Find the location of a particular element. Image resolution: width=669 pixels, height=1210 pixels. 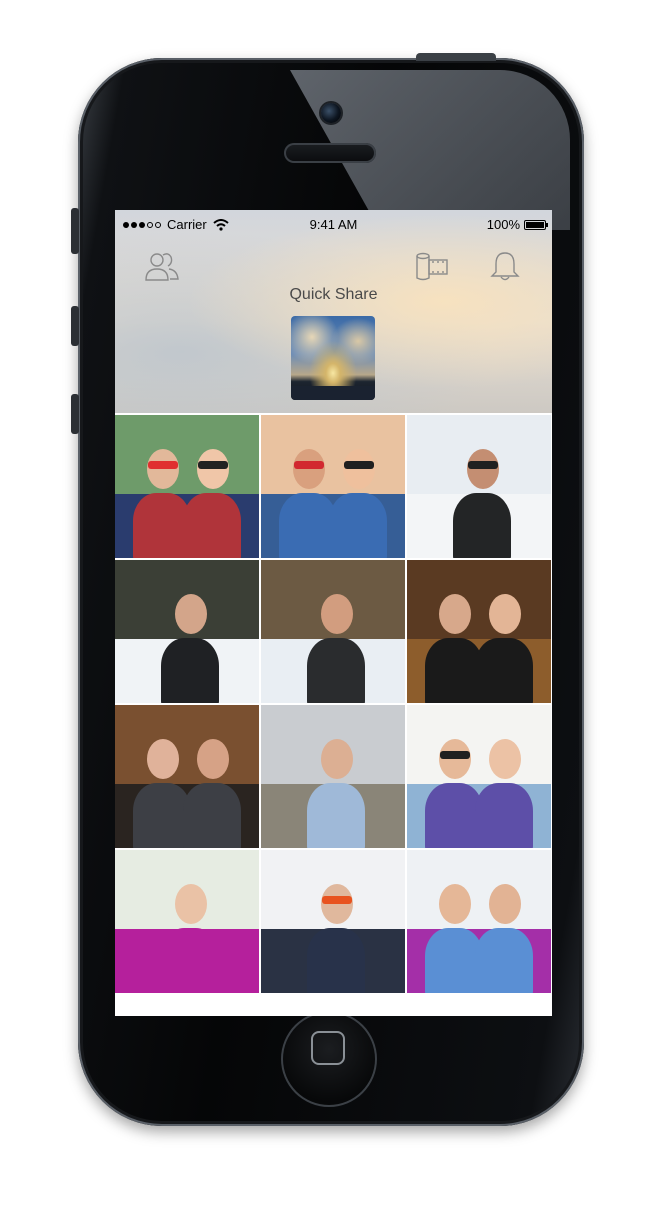

photo-woman-purple-dress is located at coordinates (187, 921).